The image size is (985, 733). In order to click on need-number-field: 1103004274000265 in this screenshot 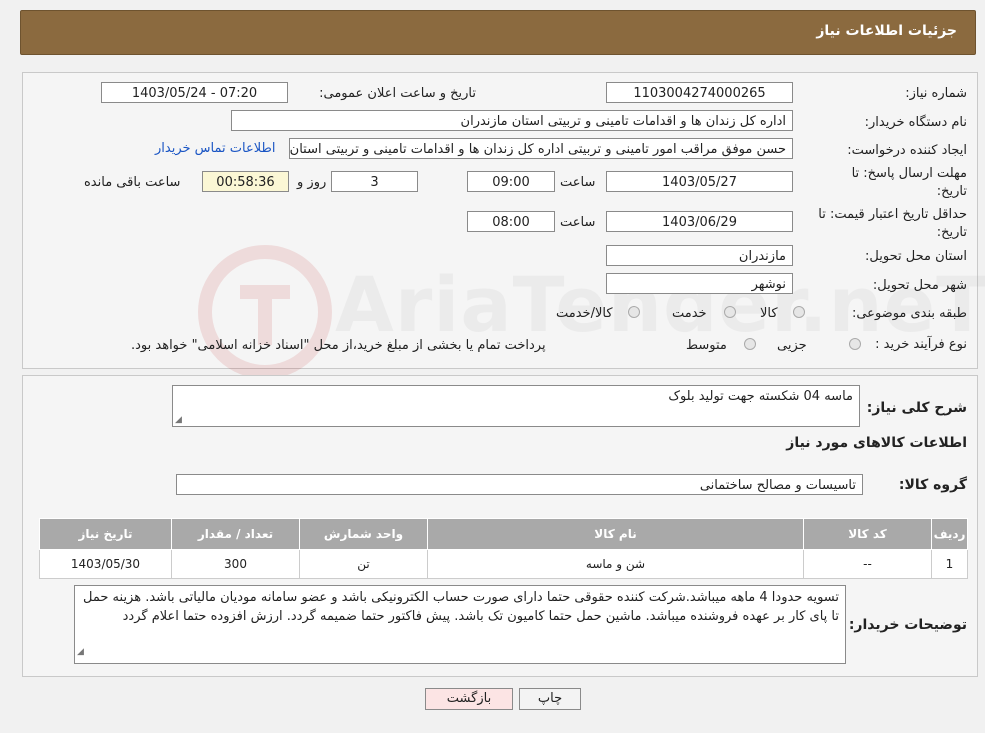, I will do `click(699, 92)`.